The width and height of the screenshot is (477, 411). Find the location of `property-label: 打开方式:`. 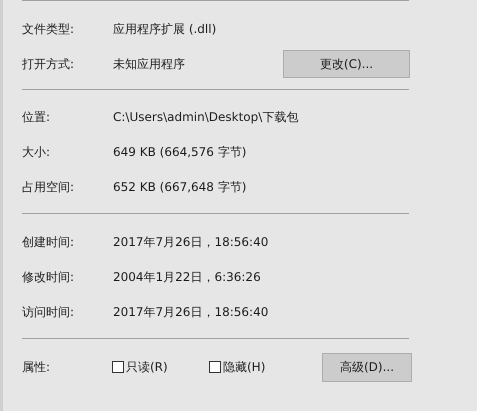

property-label: 打开方式: is located at coordinates (49, 64).